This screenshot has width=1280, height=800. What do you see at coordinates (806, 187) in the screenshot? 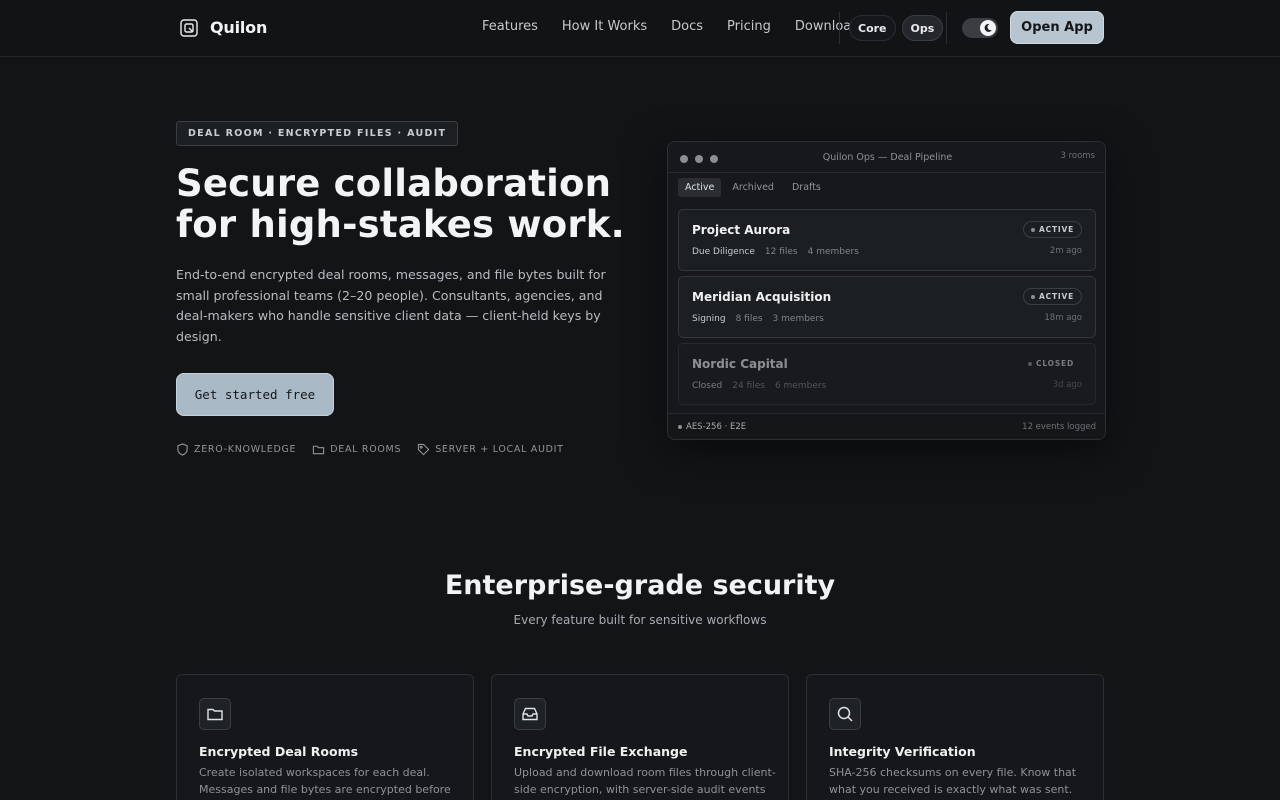
I see `tab-drafts: Drafts` at bounding box center [806, 187].